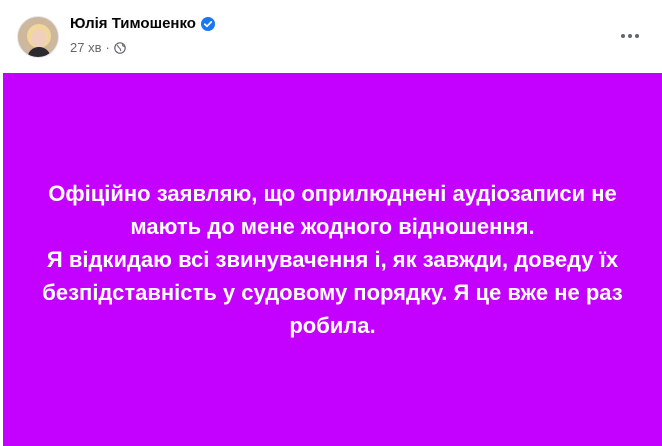 This screenshot has width=662, height=446. What do you see at coordinates (207, 23) in the screenshot?
I see `verified-badge-icon` at bounding box center [207, 23].